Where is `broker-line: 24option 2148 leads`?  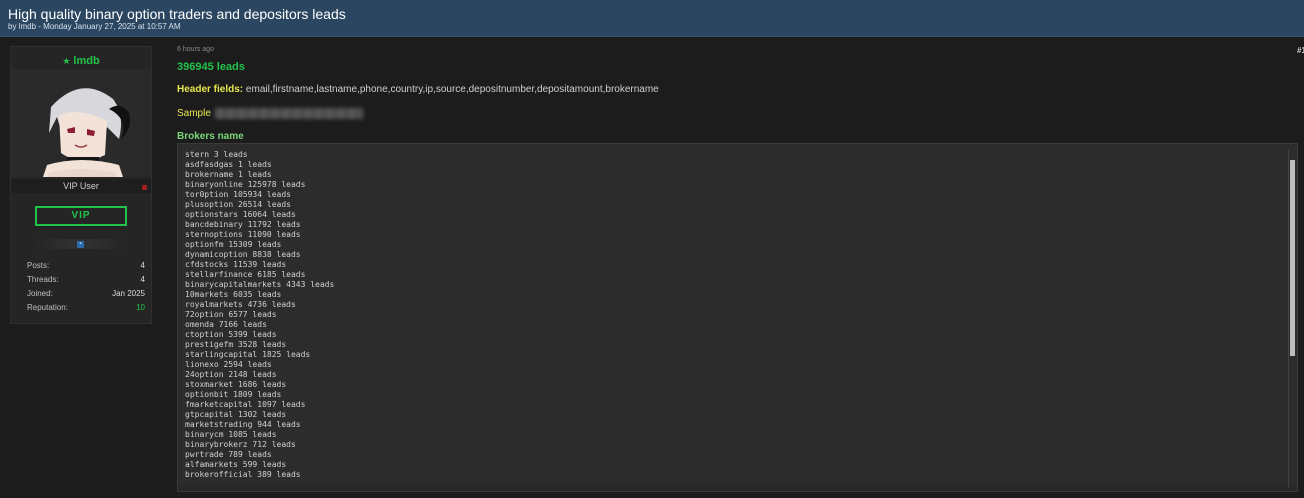
broker-line: 24option 2148 leads is located at coordinates (231, 374).